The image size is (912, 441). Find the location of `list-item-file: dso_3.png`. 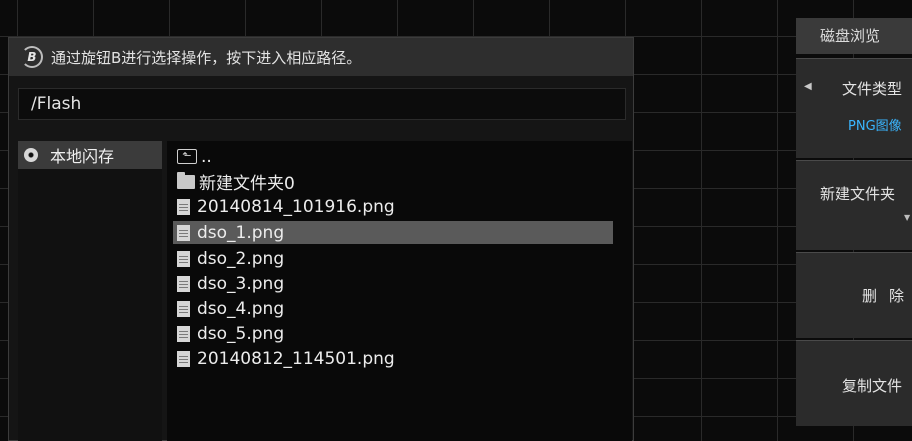

list-item-file: dso_3.png is located at coordinates (393, 283).